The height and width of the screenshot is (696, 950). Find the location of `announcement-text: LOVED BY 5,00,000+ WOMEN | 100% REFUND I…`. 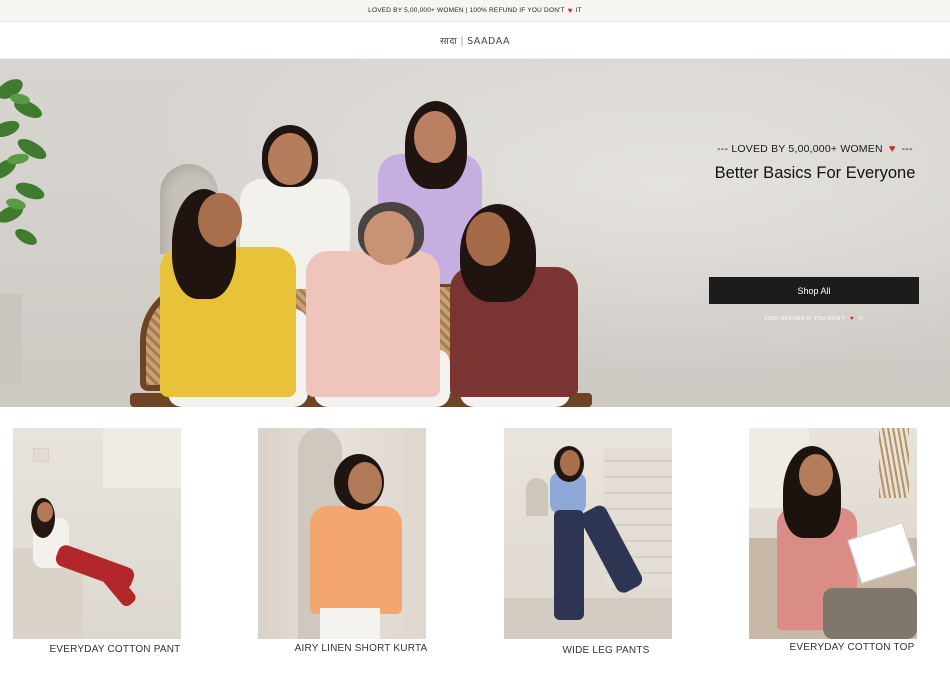

announcement-text: LOVED BY 5,00,000+ WOMEN | 100% REFUND I… is located at coordinates (466, 10).